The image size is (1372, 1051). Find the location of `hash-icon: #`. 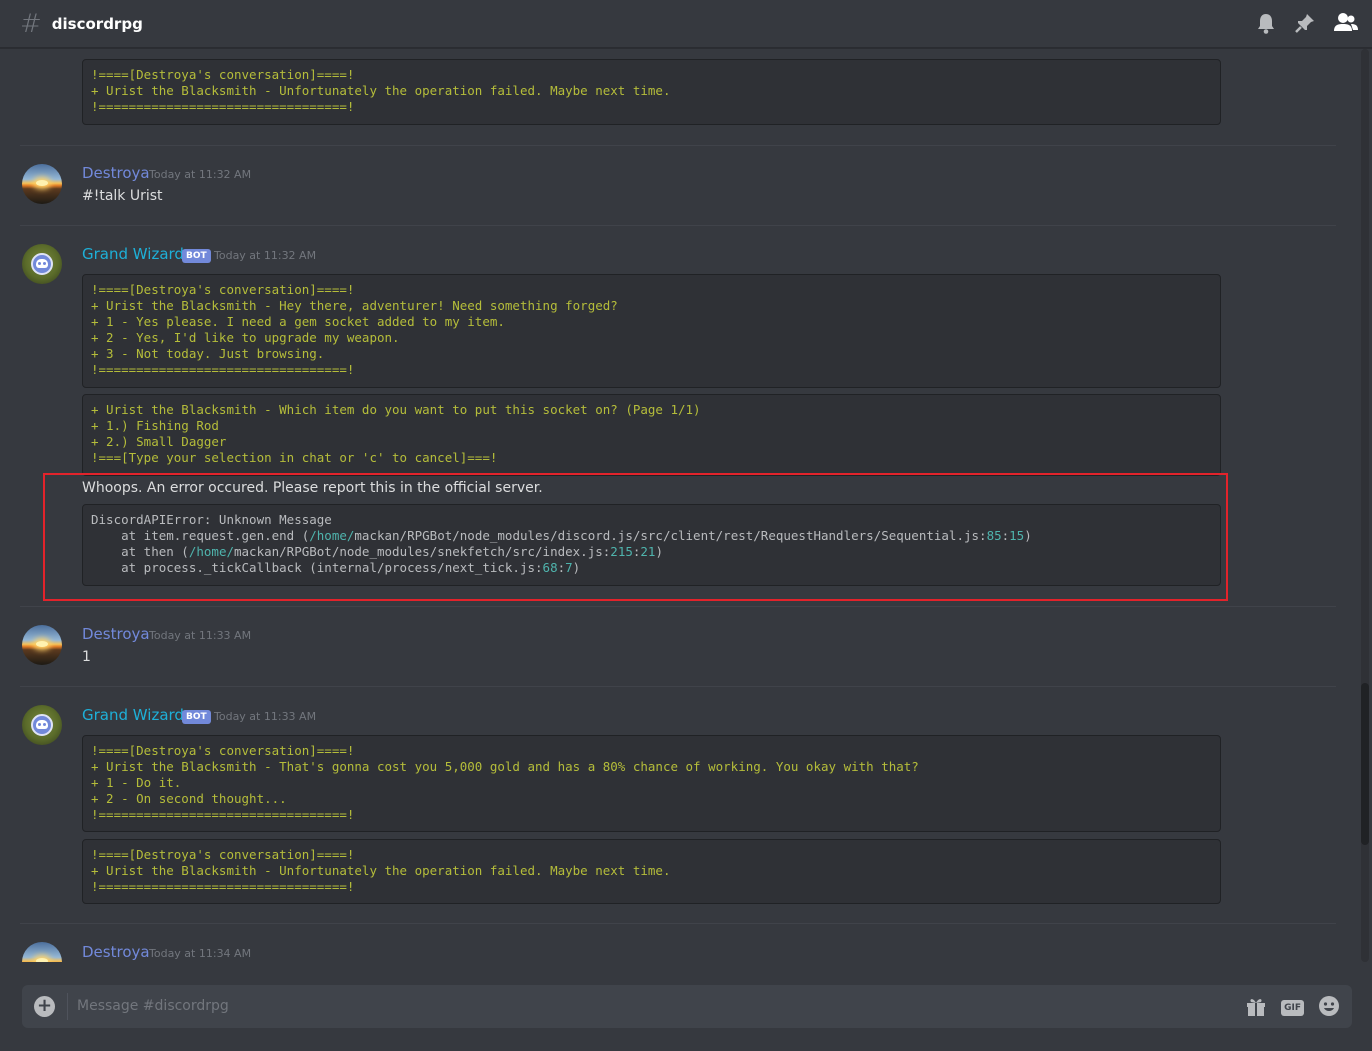

hash-icon: # is located at coordinates (31, 23).